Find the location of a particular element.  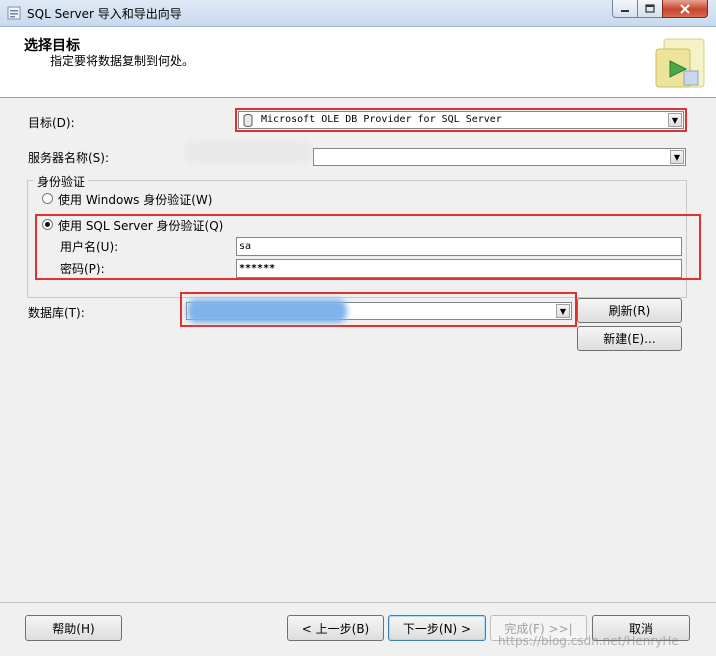

help-button: 帮助(H) is located at coordinates (73, 628).